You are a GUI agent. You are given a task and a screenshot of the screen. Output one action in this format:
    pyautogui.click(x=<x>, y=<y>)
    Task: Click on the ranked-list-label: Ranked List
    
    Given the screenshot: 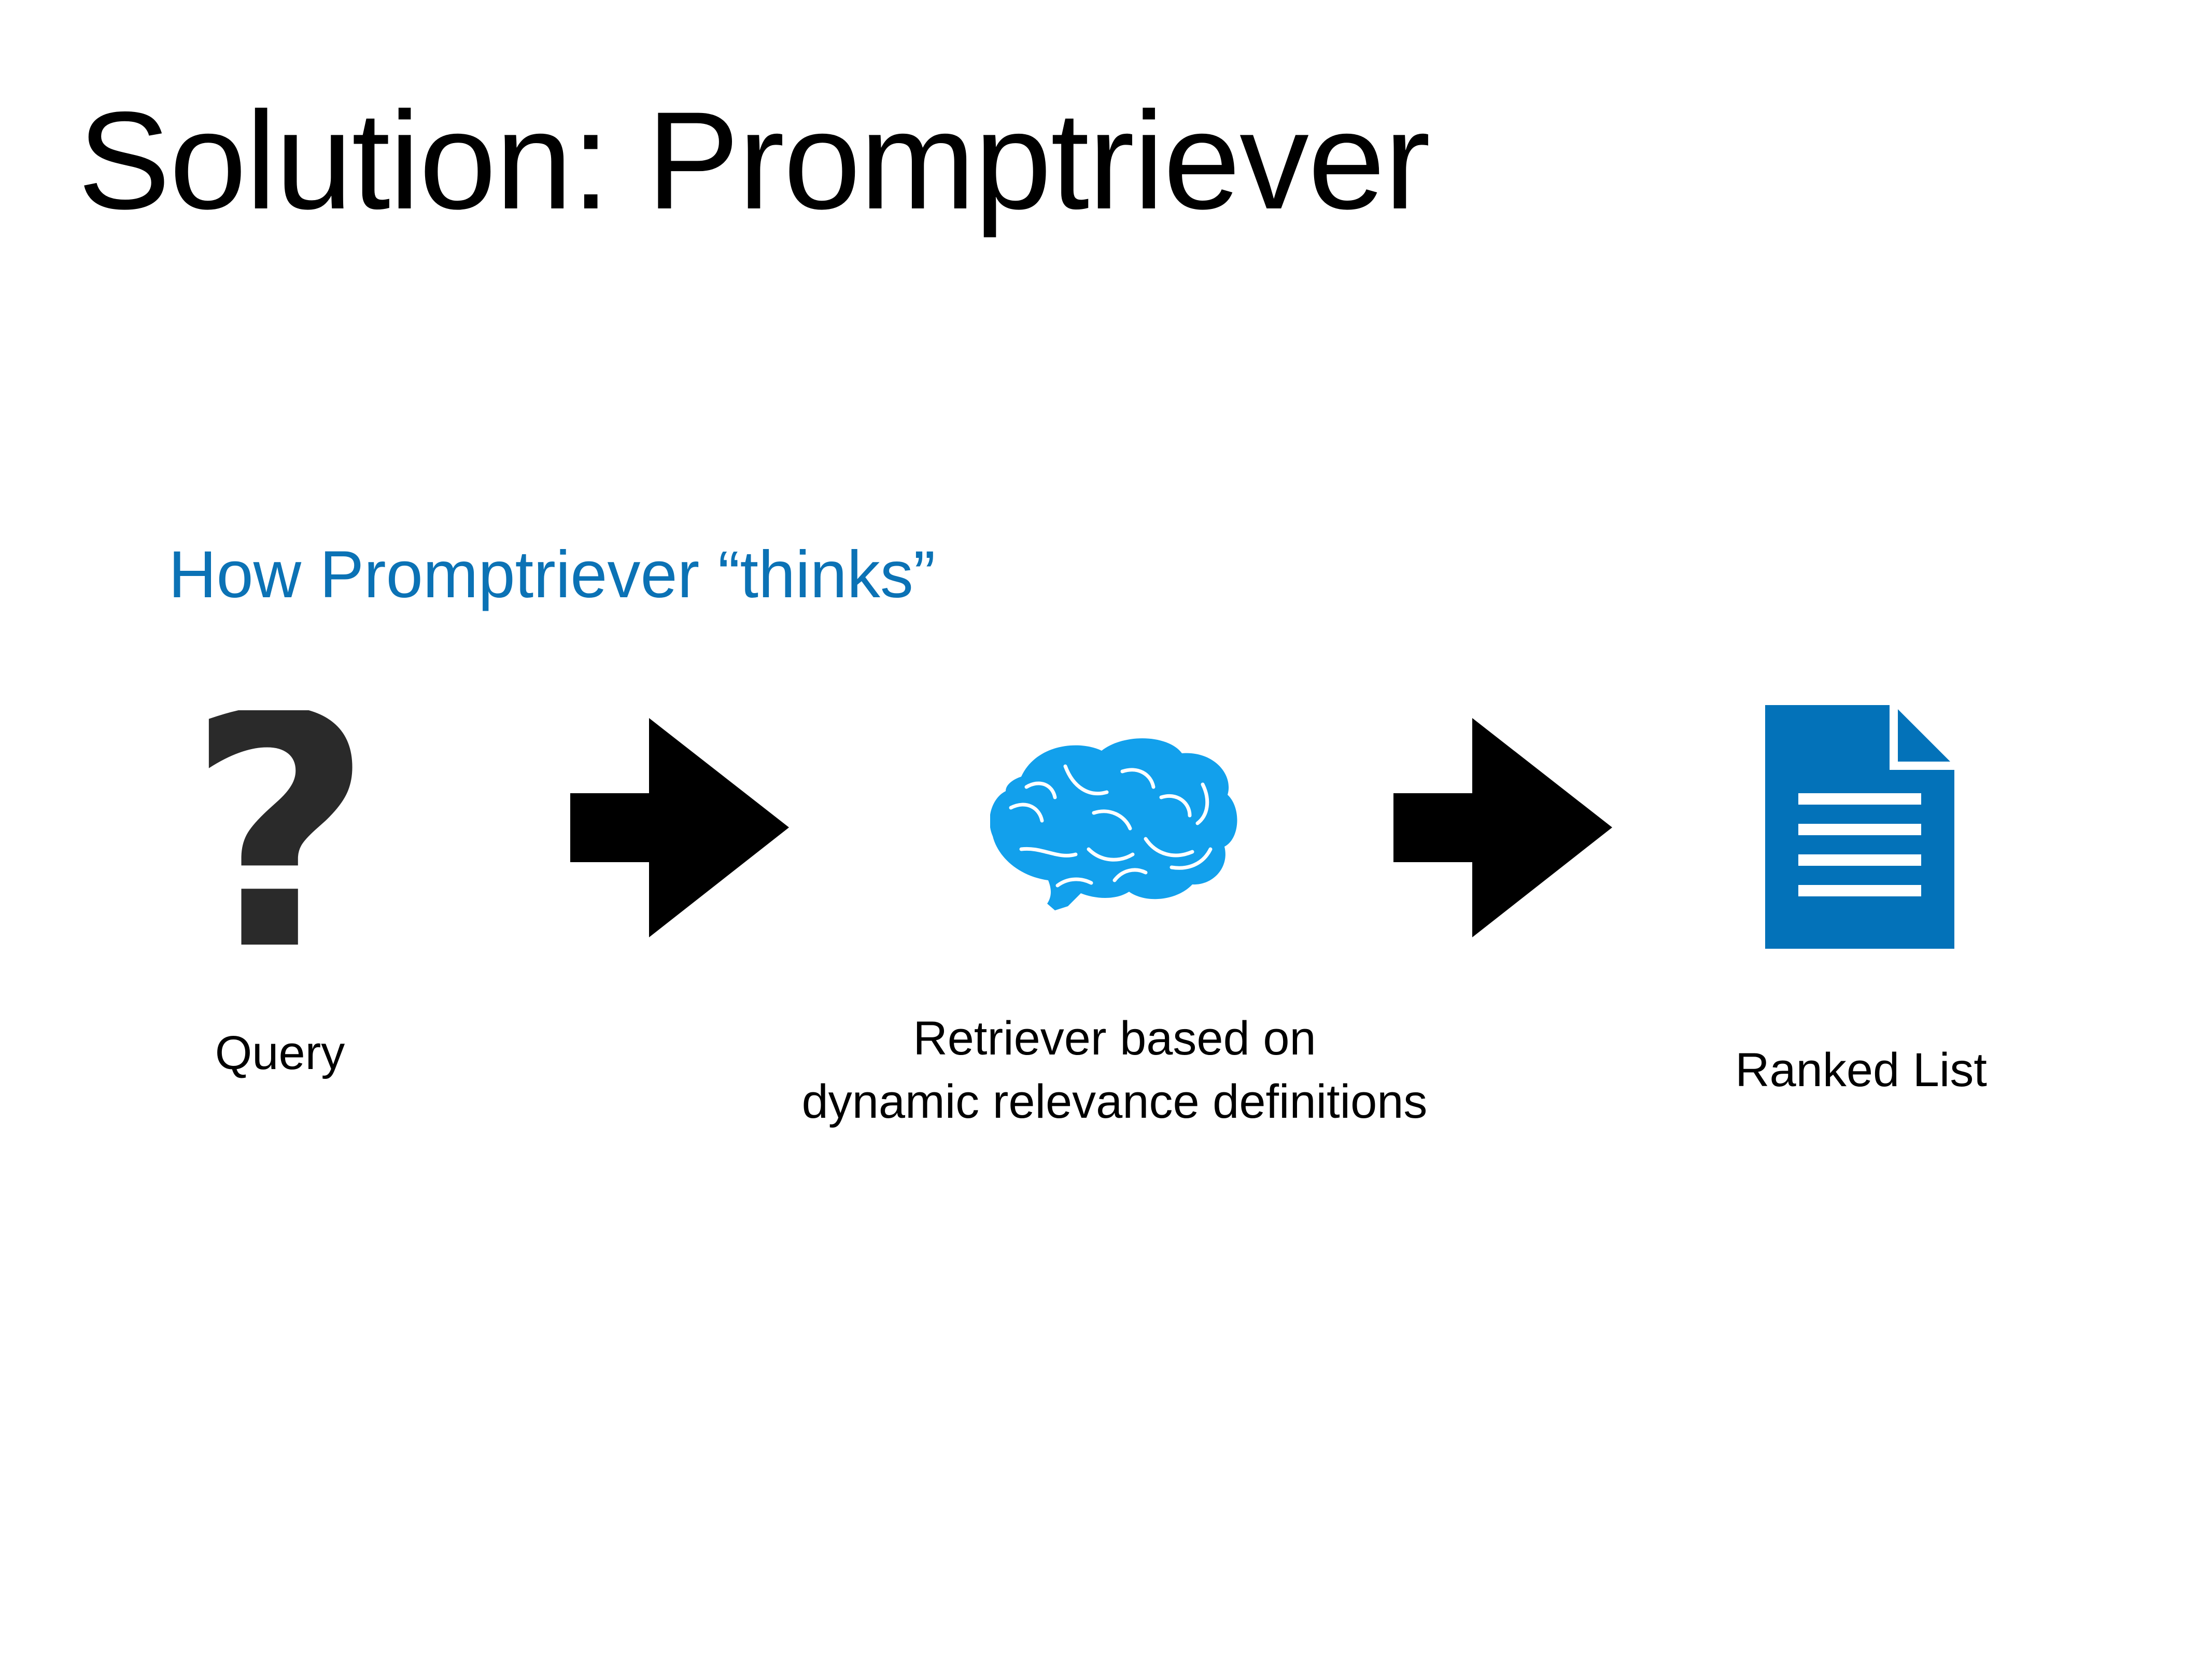 What is the action you would take?
    pyautogui.click(x=1861, y=1070)
    